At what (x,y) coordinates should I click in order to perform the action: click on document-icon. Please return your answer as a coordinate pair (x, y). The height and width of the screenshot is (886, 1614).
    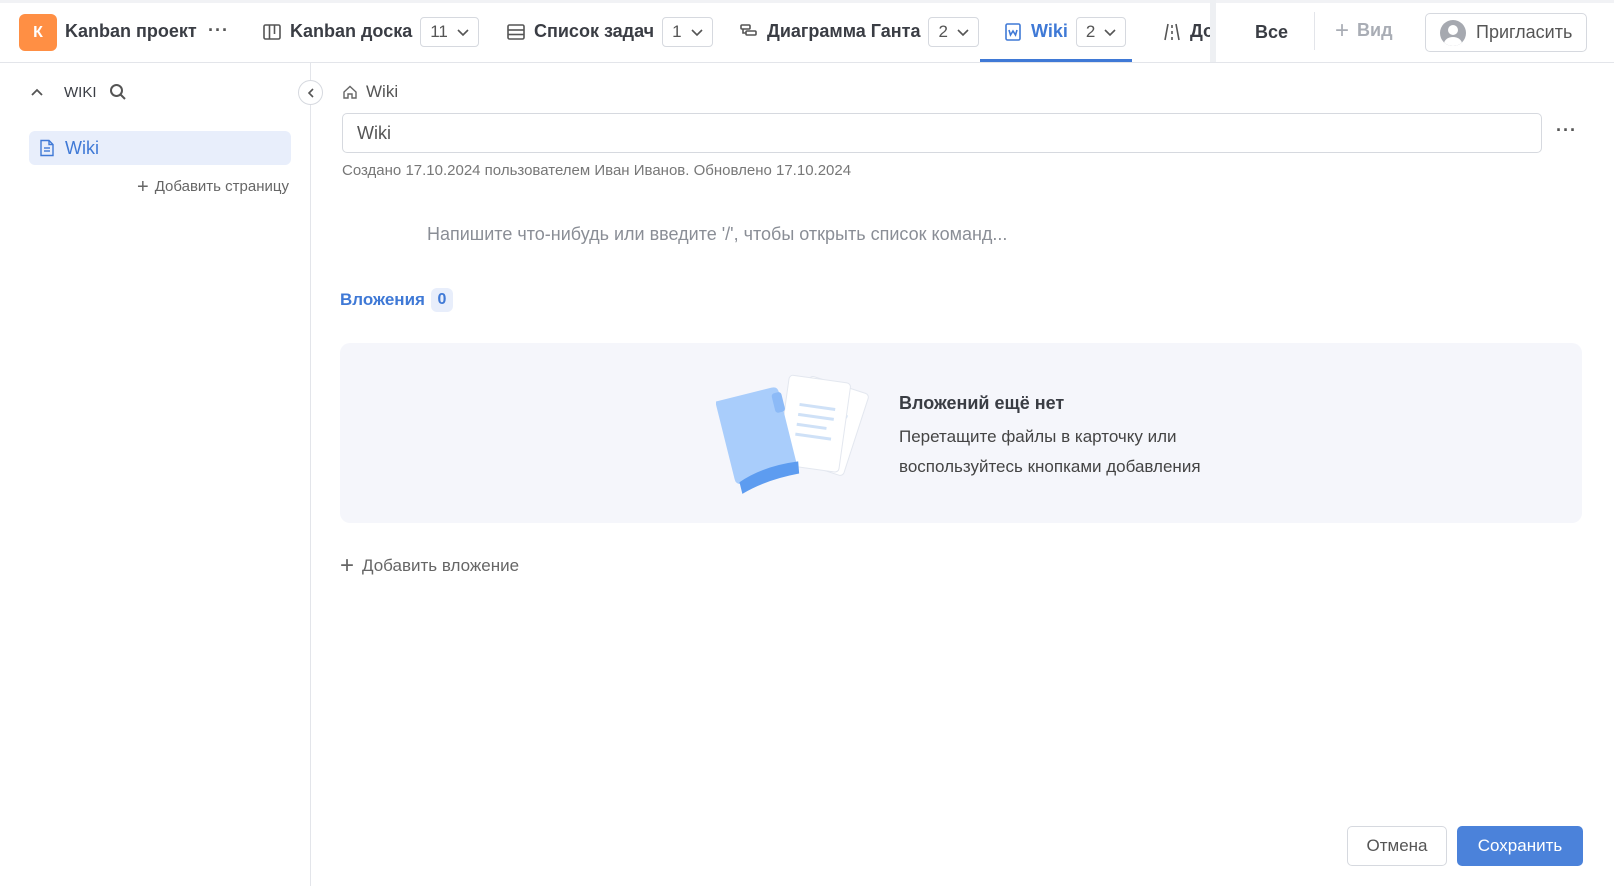
    Looking at the image, I should click on (47, 148).